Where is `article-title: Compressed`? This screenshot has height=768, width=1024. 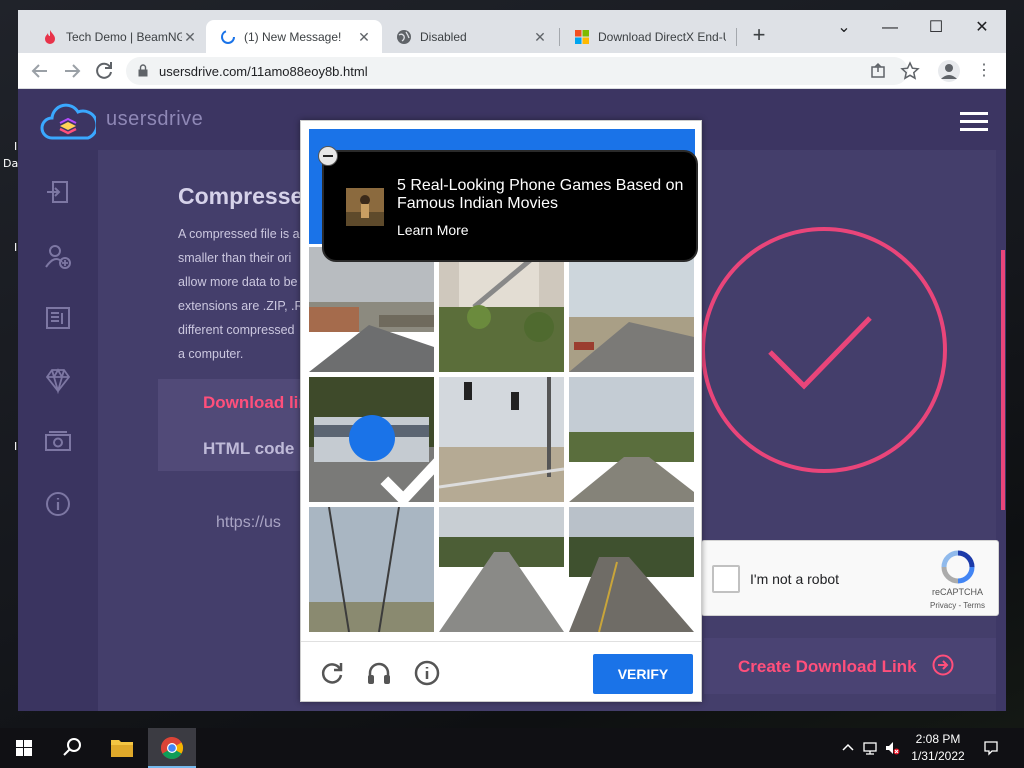 article-title: Compressed is located at coordinates (240, 196).